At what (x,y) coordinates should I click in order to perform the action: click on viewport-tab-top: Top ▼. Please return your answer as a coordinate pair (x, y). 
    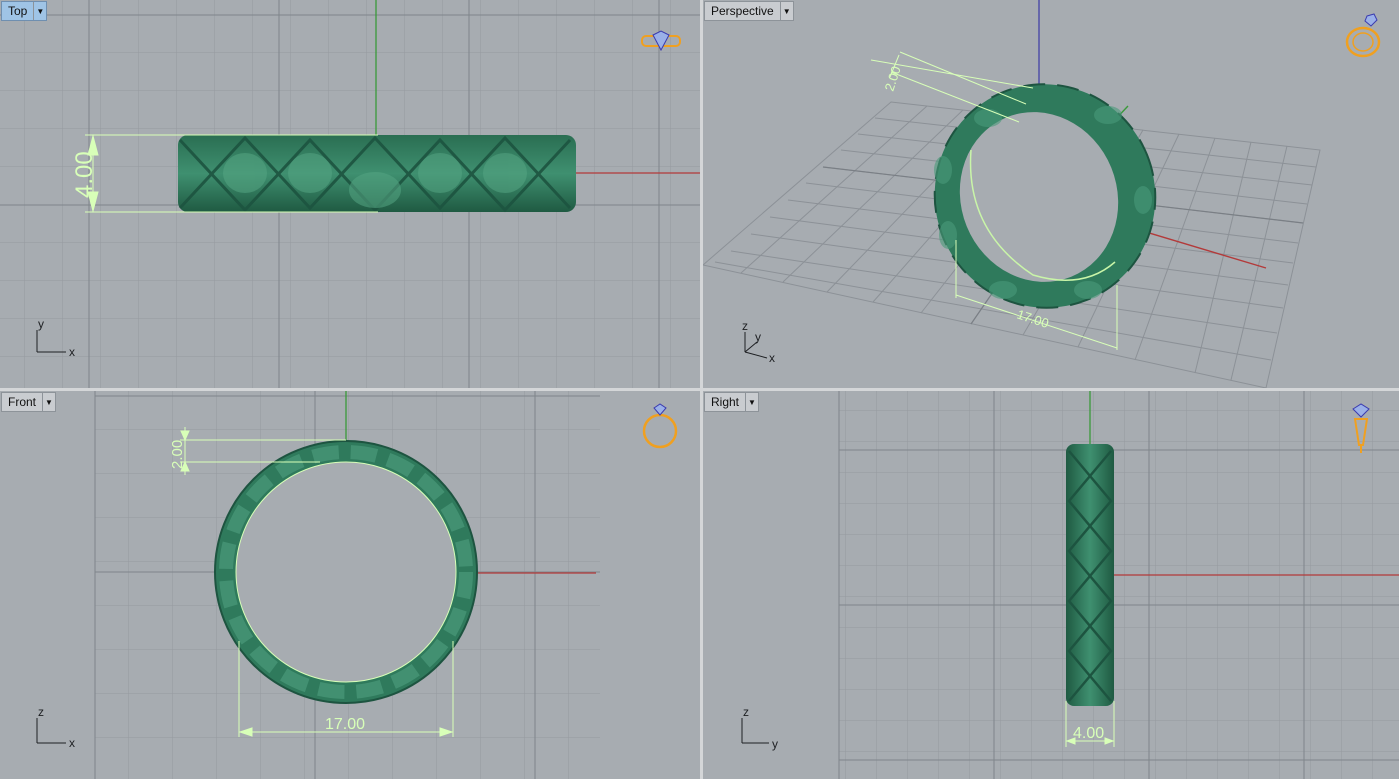
    Looking at the image, I should click on (24, 11).